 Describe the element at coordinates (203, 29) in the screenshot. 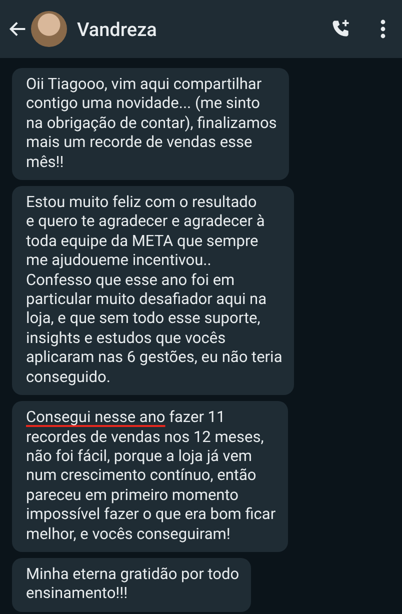

I see `contact-name: Vandreza` at that location.